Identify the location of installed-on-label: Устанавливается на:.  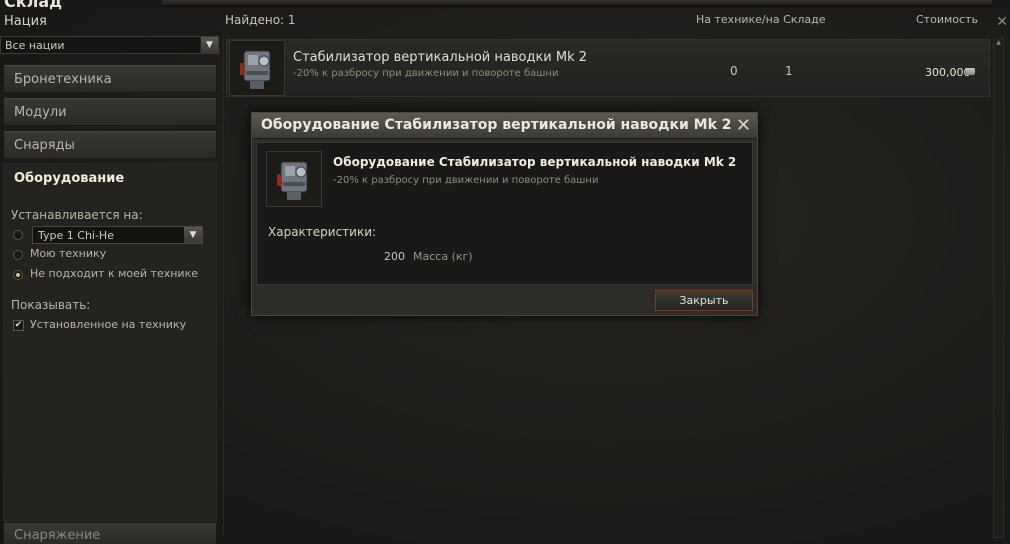
(77, 215).